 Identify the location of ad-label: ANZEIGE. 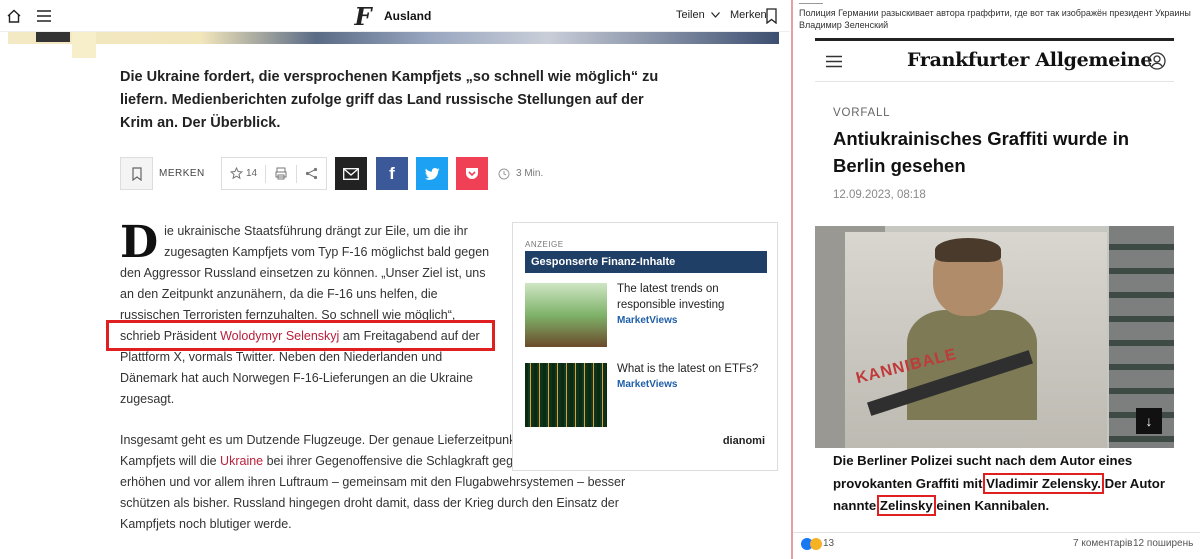
(544, 244).